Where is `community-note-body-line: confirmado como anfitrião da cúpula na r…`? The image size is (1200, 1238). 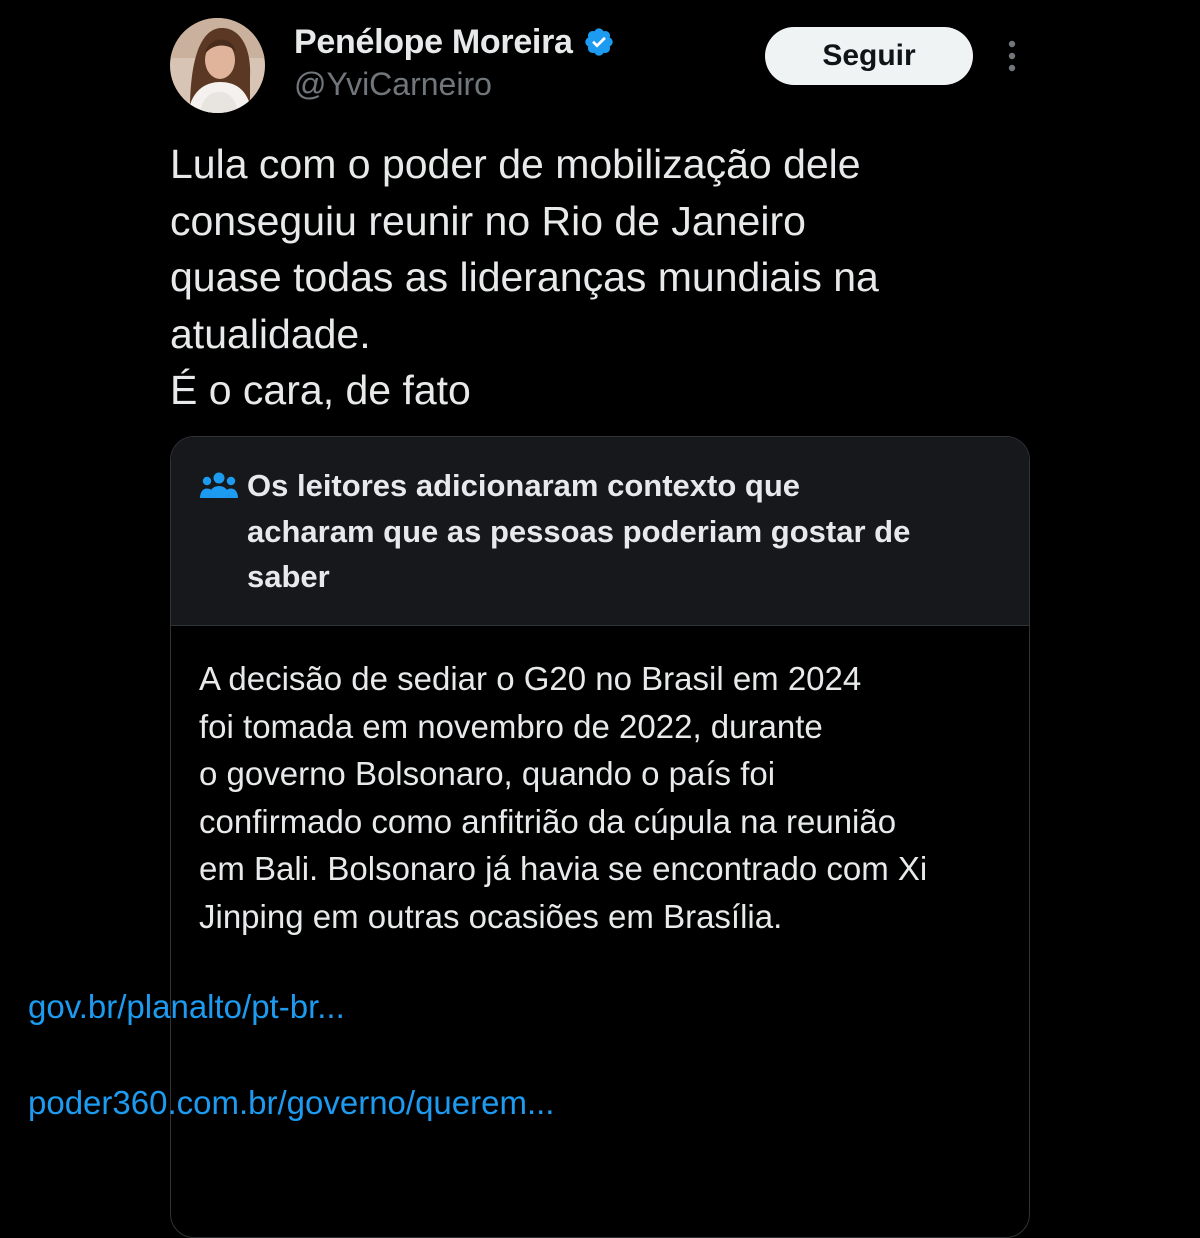 community-note-body-line: confirmado como anfitrião da cúpula na r… is located at coordinates (548, 821).